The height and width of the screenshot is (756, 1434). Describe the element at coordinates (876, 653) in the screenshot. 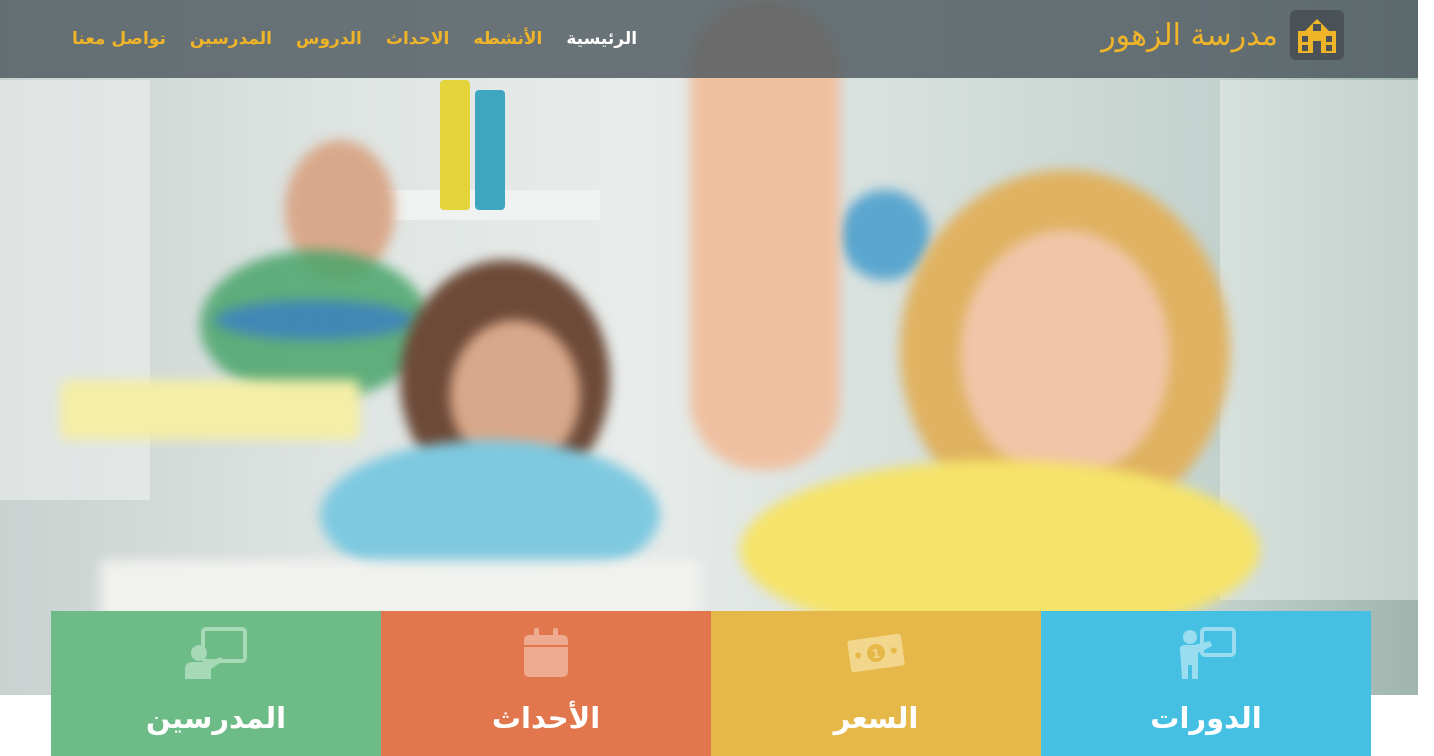

I see `money-bill-icon: 1` at that location.